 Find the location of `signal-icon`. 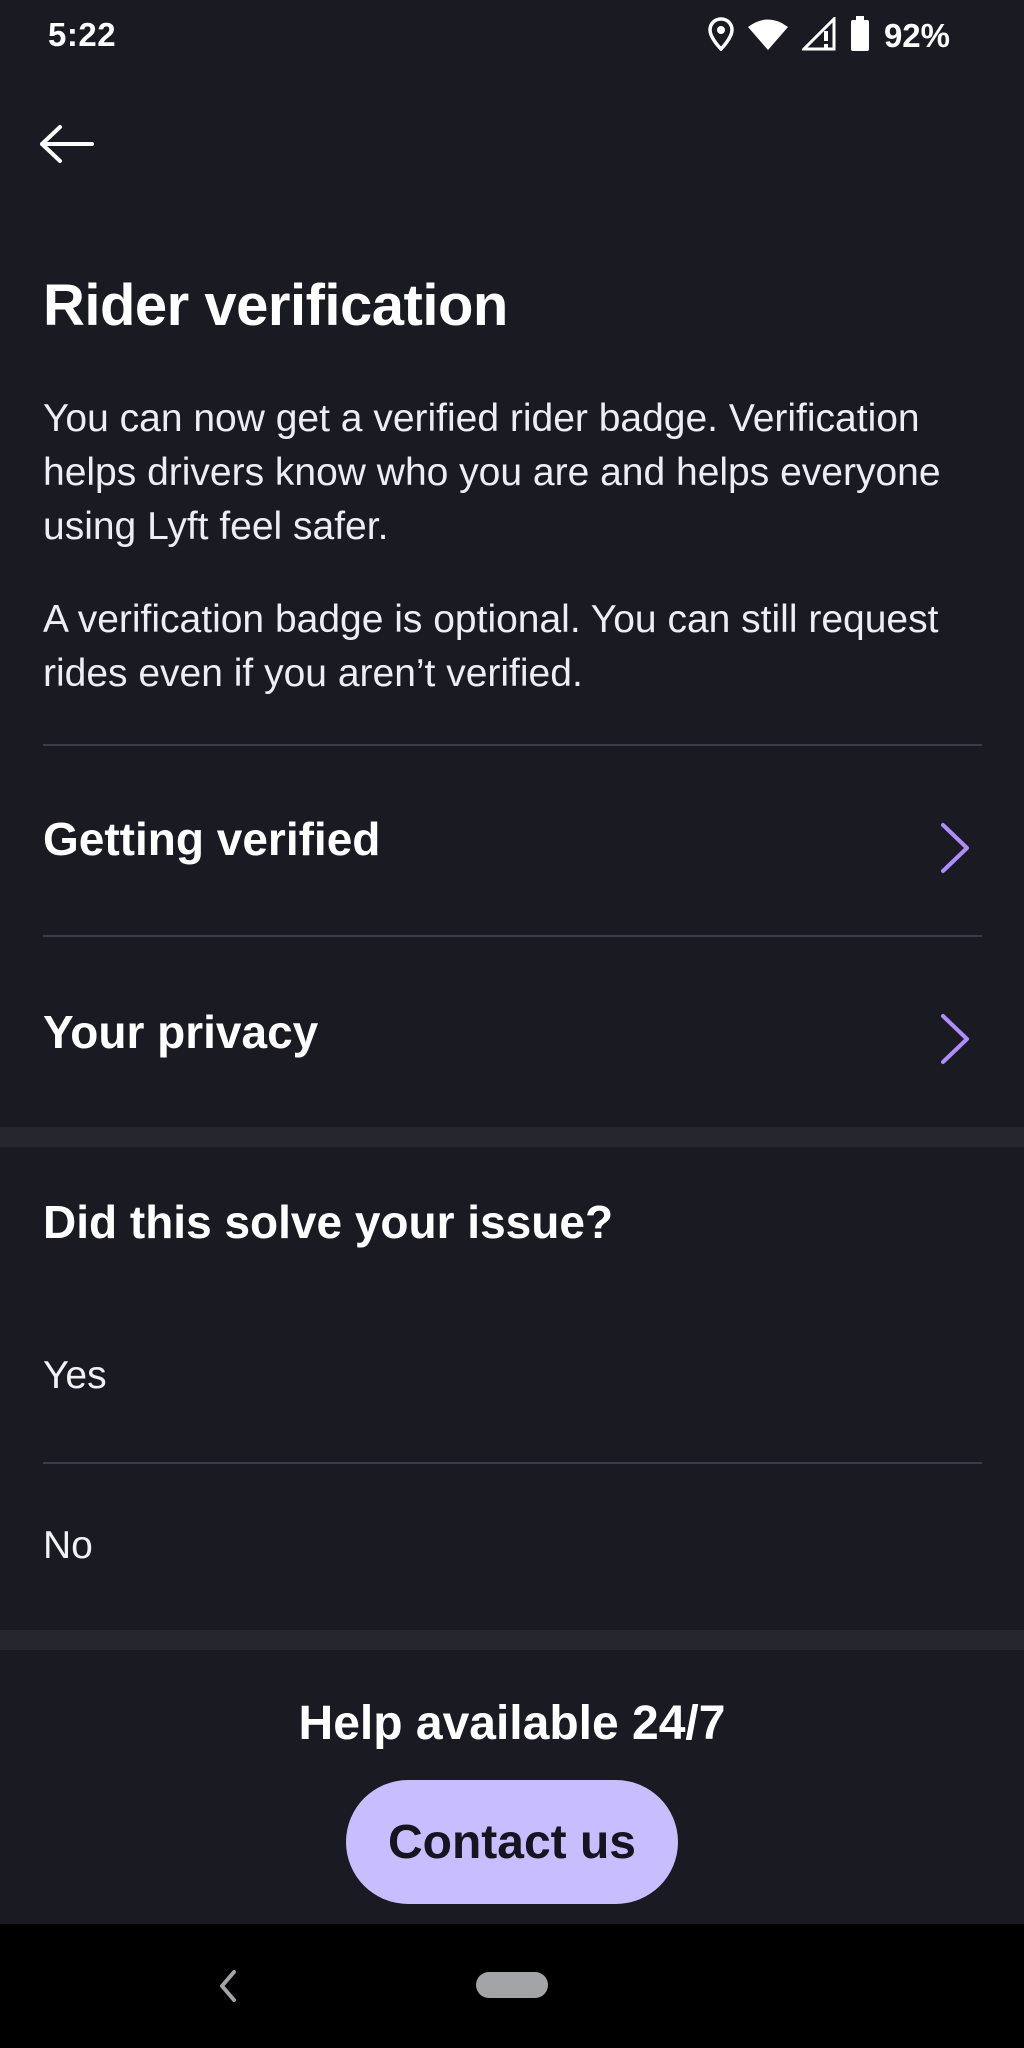

signal-icon is located at coordinates (818, 35).